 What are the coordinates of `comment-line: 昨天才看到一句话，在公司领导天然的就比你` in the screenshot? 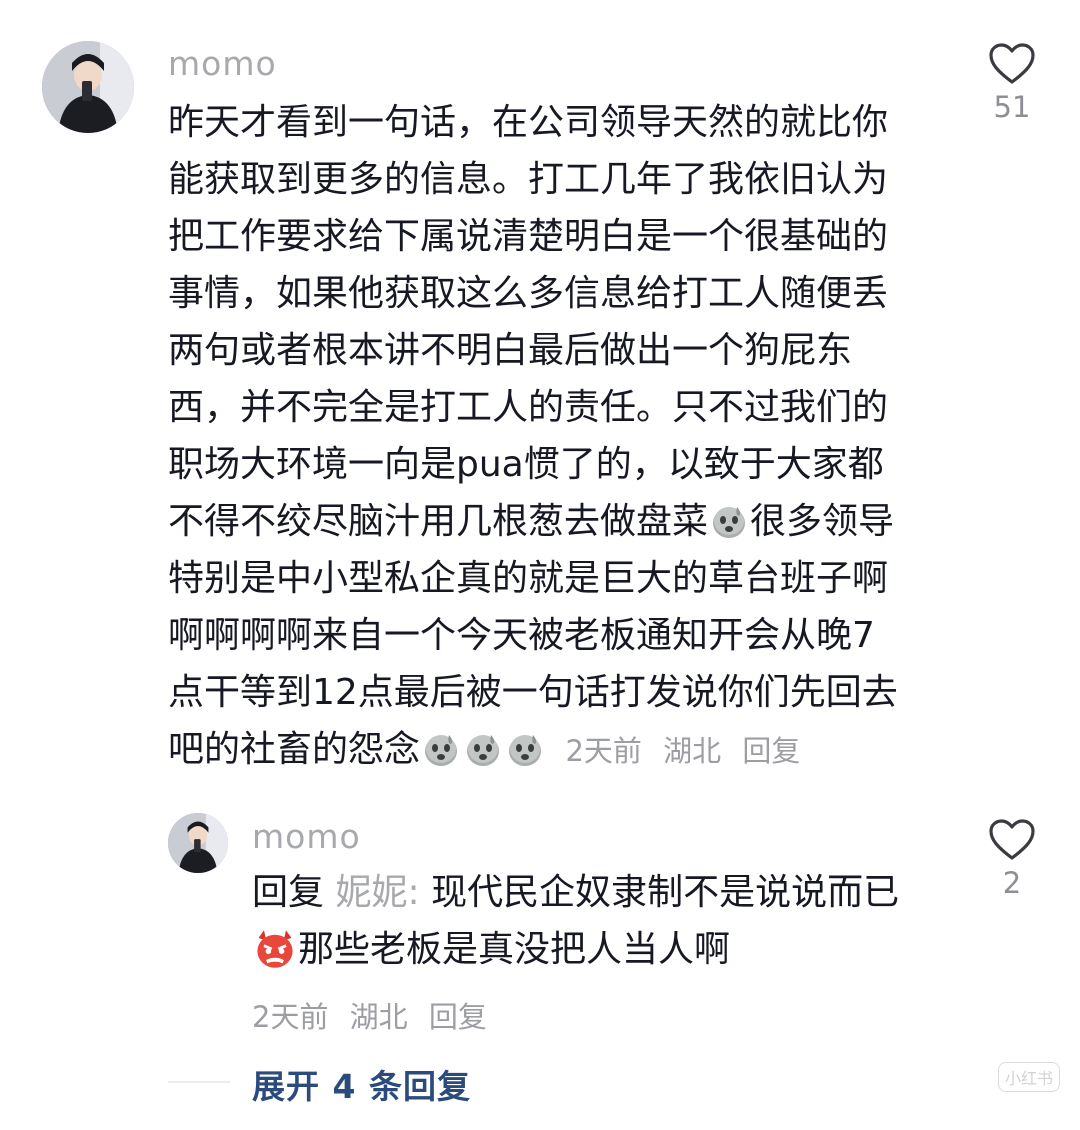 It's located at (528, 122).